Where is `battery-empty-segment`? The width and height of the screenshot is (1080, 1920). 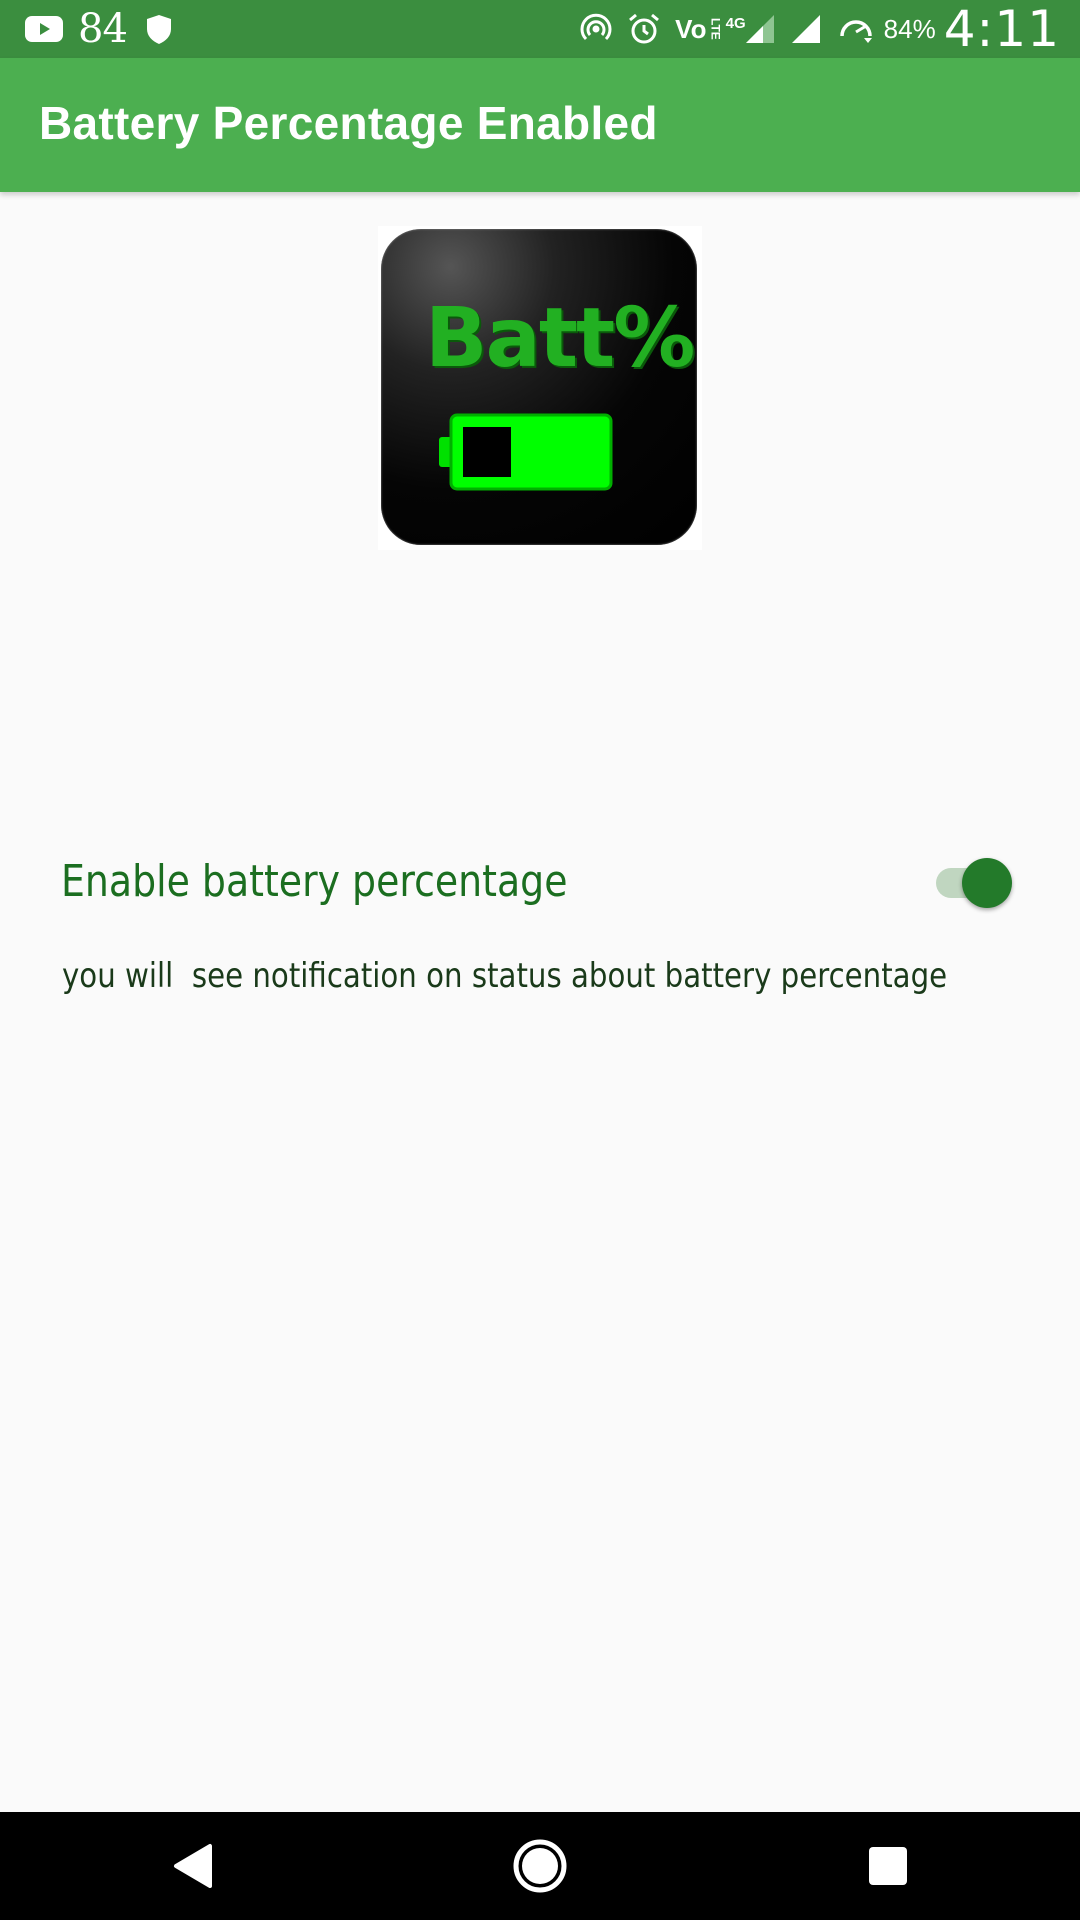 battery-empty-segment is located at coordinates (487, 452).